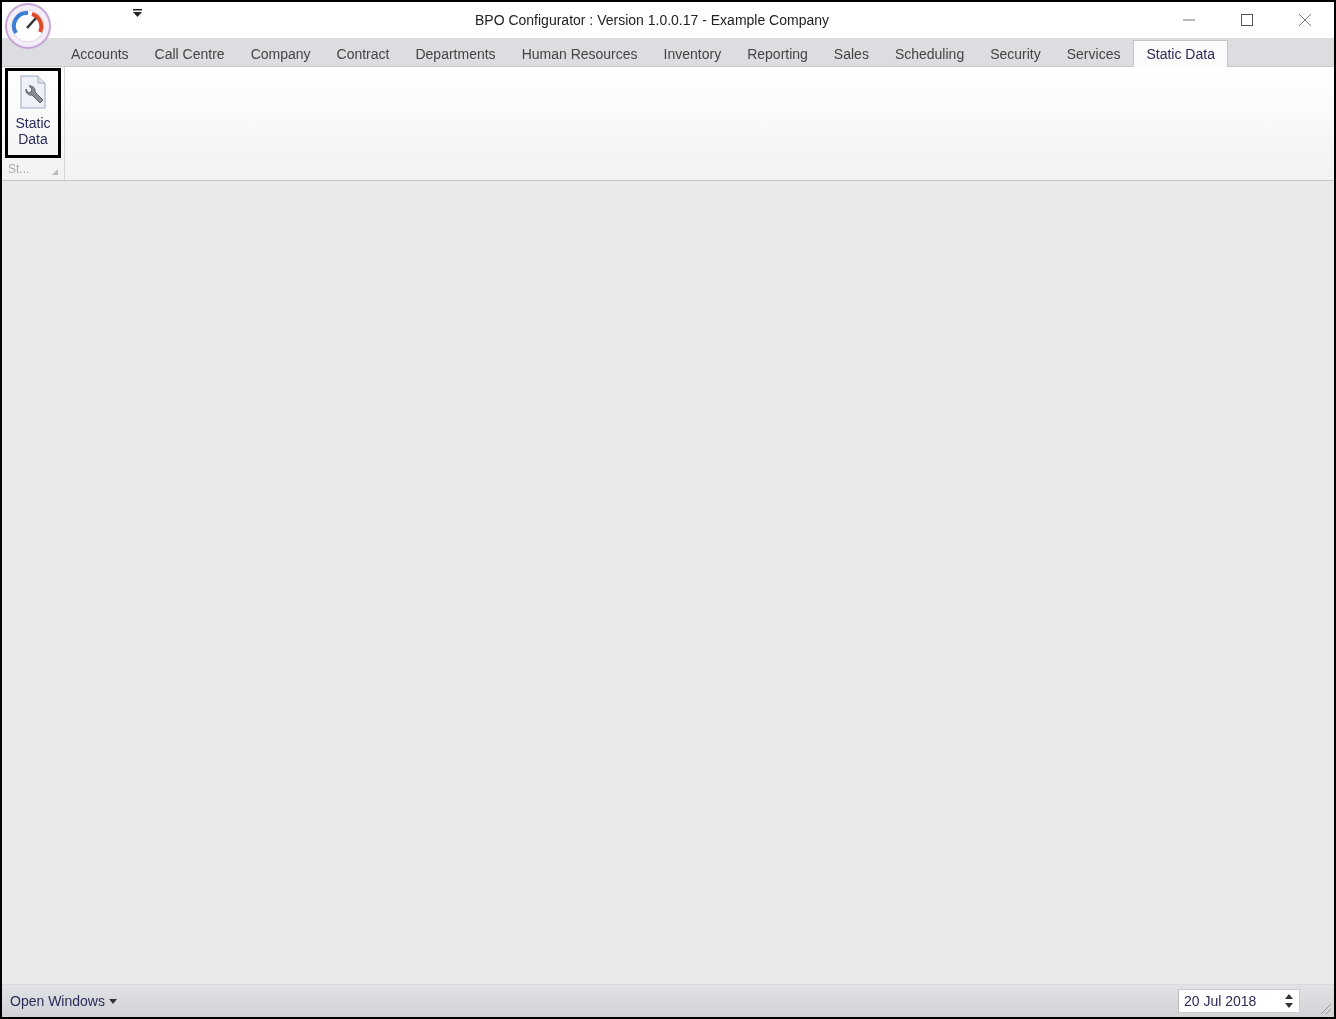 Image resolution: width=1336 pixels, height=1019 pixels. What do you see at coordinates (1180, 53) in the screenshot?
I see `ribbon-tab: Static Data` at bounding box center [1180, 53].